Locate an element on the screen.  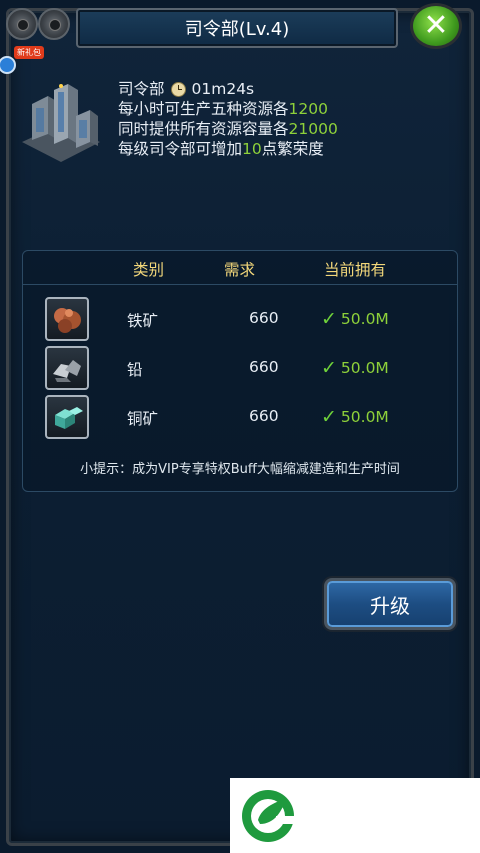
header-category: 类别 is located at coordinates (149, 270).